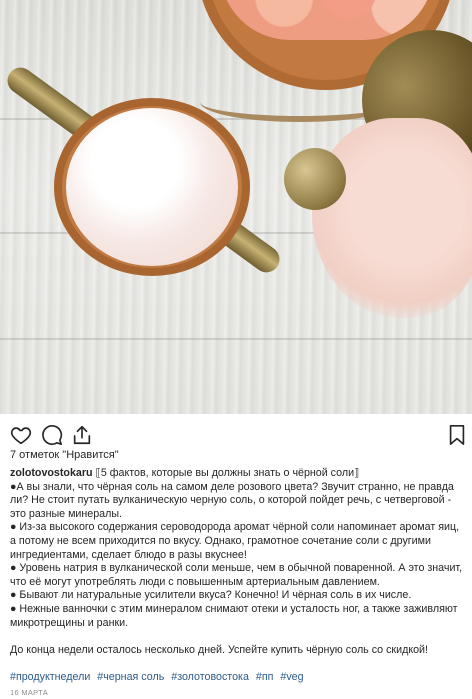 Image resolution: width=472 pixels, height=699 pixels. Describe the element at coordinates (51, 473) in the screenshot. I see `username-link: zolotovostokaru` at that location.